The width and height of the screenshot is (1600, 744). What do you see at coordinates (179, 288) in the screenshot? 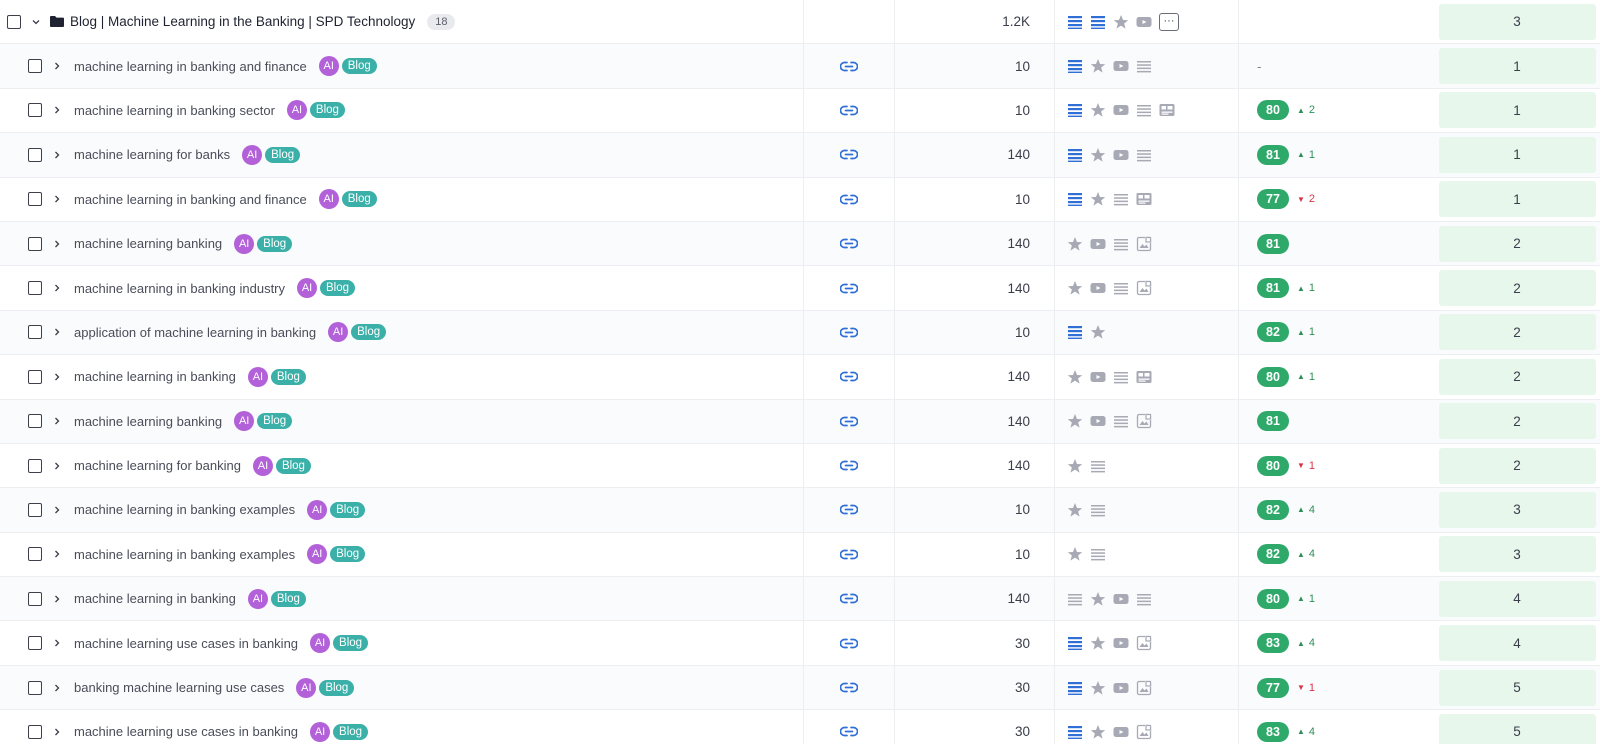
I see `keyword-text: machine learning in banking industry` at bounding box center [179, 288].